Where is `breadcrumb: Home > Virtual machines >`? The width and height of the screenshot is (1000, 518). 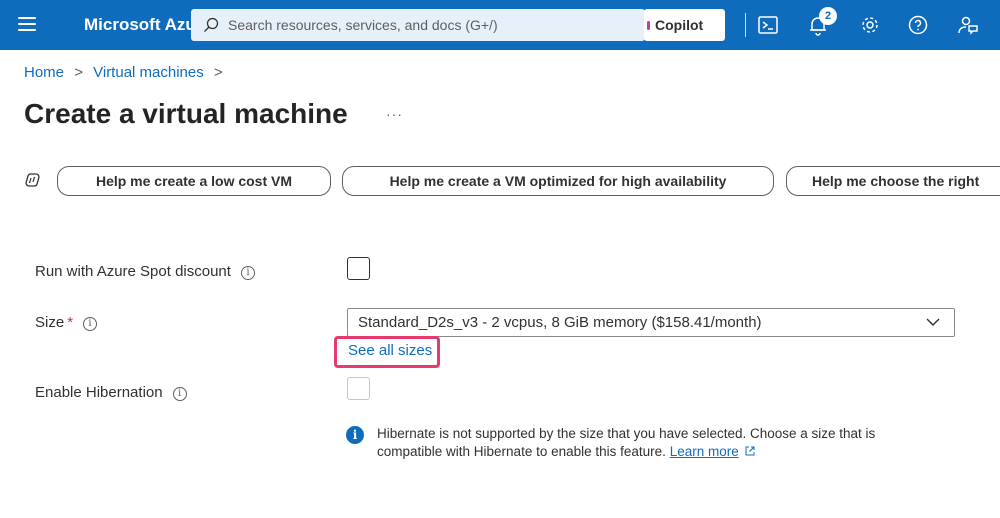 breadcrumb: Home > Virtual machines > is located at coordinates (126, 72).